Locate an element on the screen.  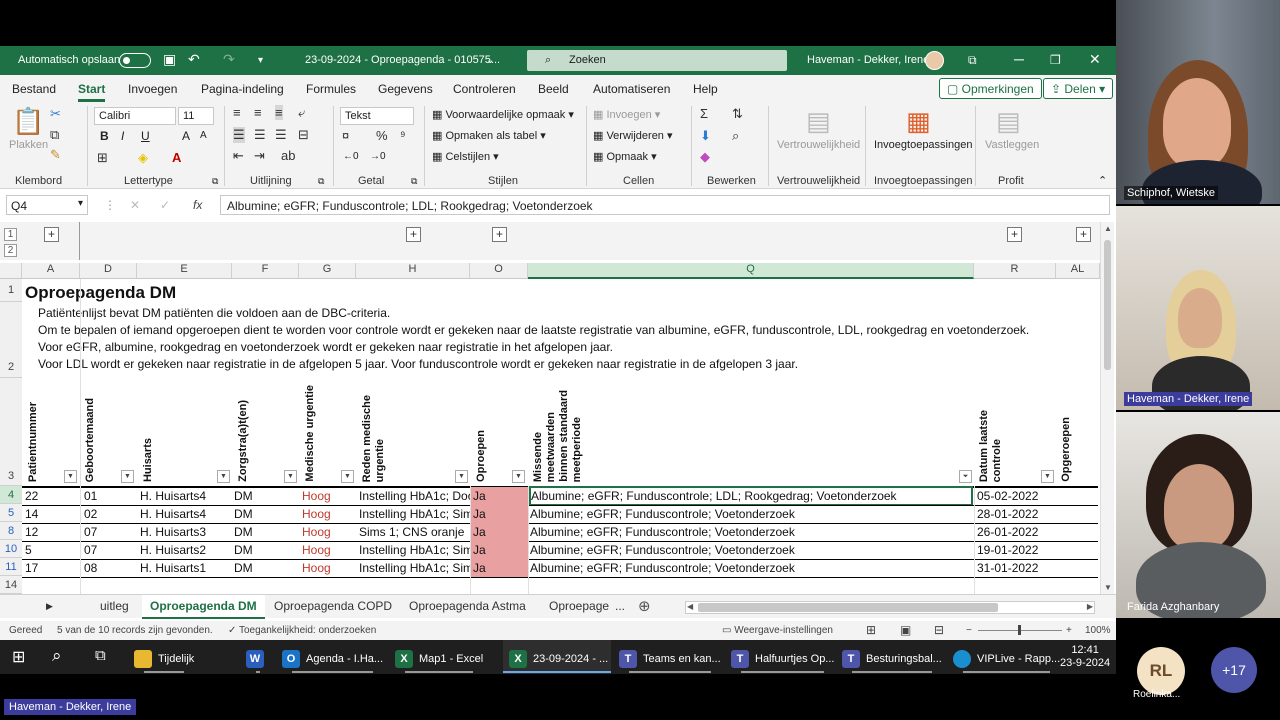
start-icon: ⊞ is located at coordinates (18, 657).